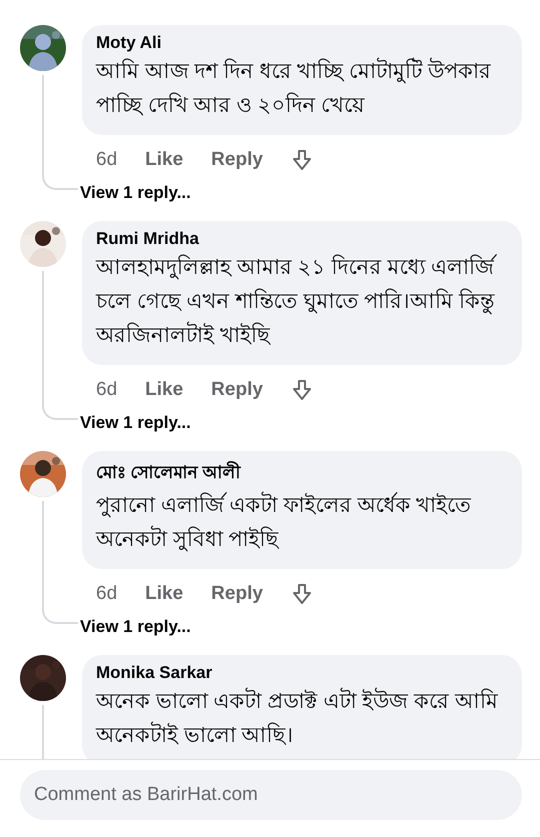 Image resolution: width=540 pixels, height=837 pixels. I want to click on comment-field: Comment as BarirHat.com, so click(271, 795).